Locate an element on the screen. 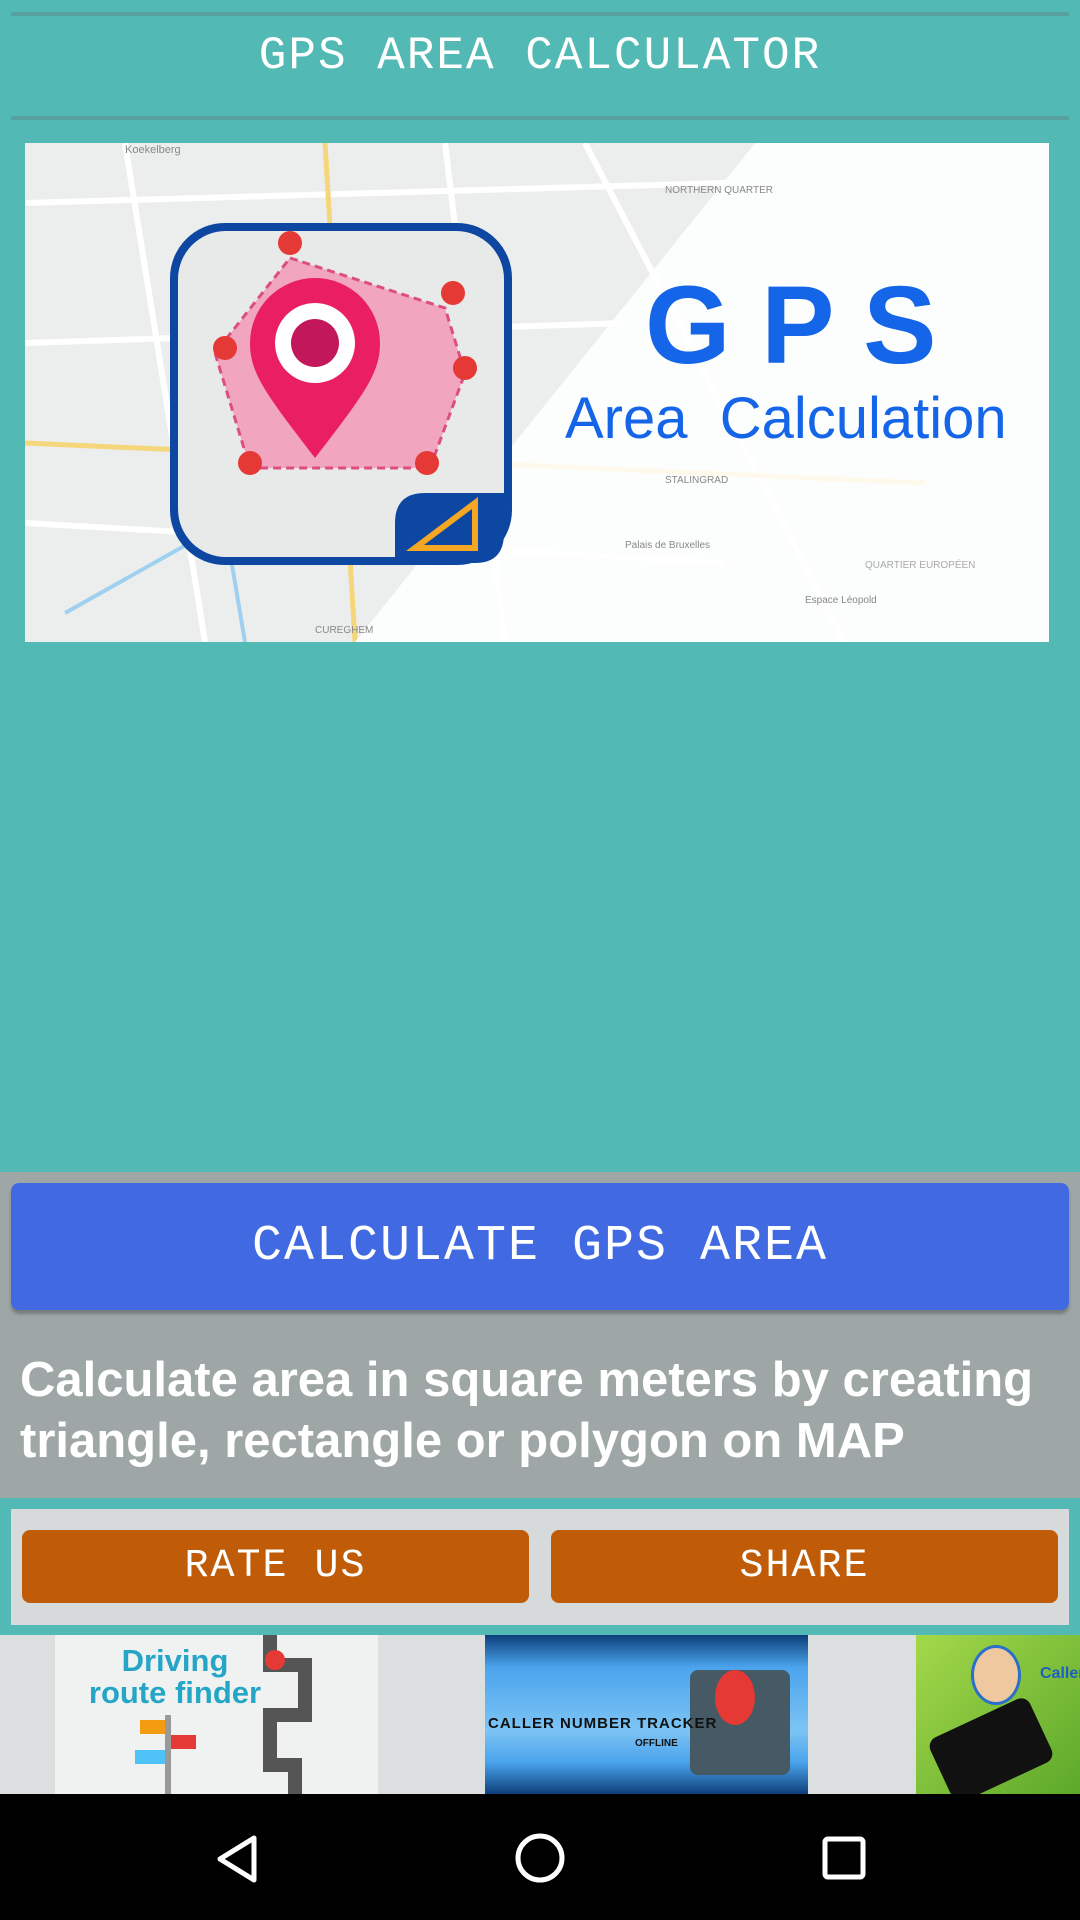 The width and height of the screenshot is (1080, 1920). page-title: GPS AREA CALCULATOR is located at coordinates (540, 56).